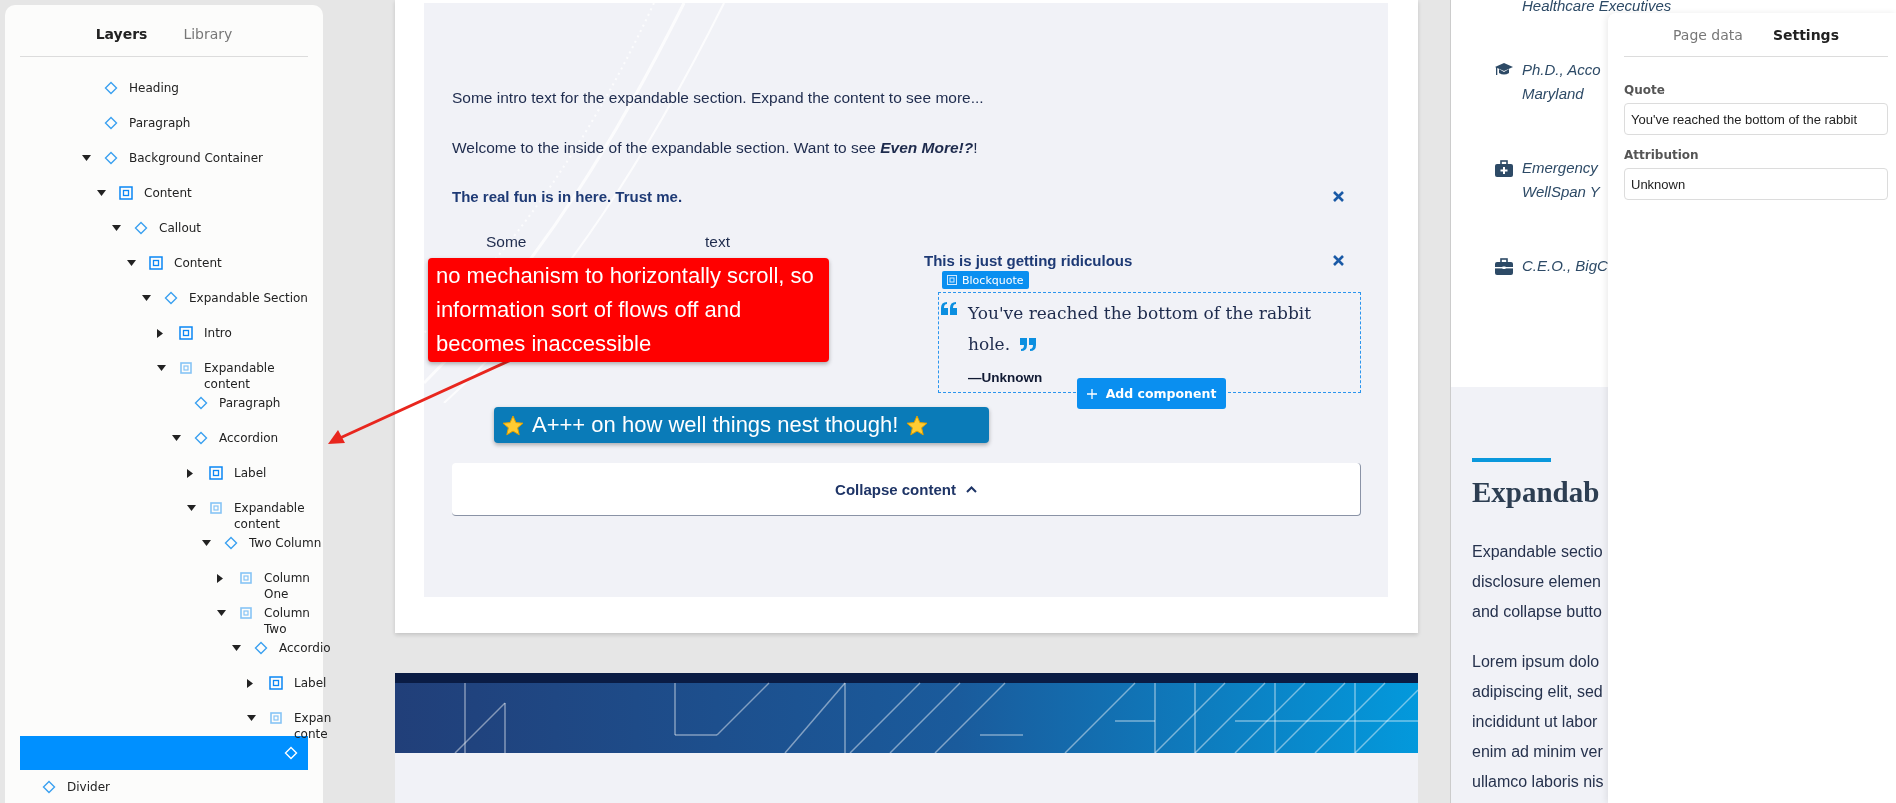  What do you see at coordinates (164, 333) in the screenshot?
I see `layer-item: Intro` at bounding box center [164, 333].